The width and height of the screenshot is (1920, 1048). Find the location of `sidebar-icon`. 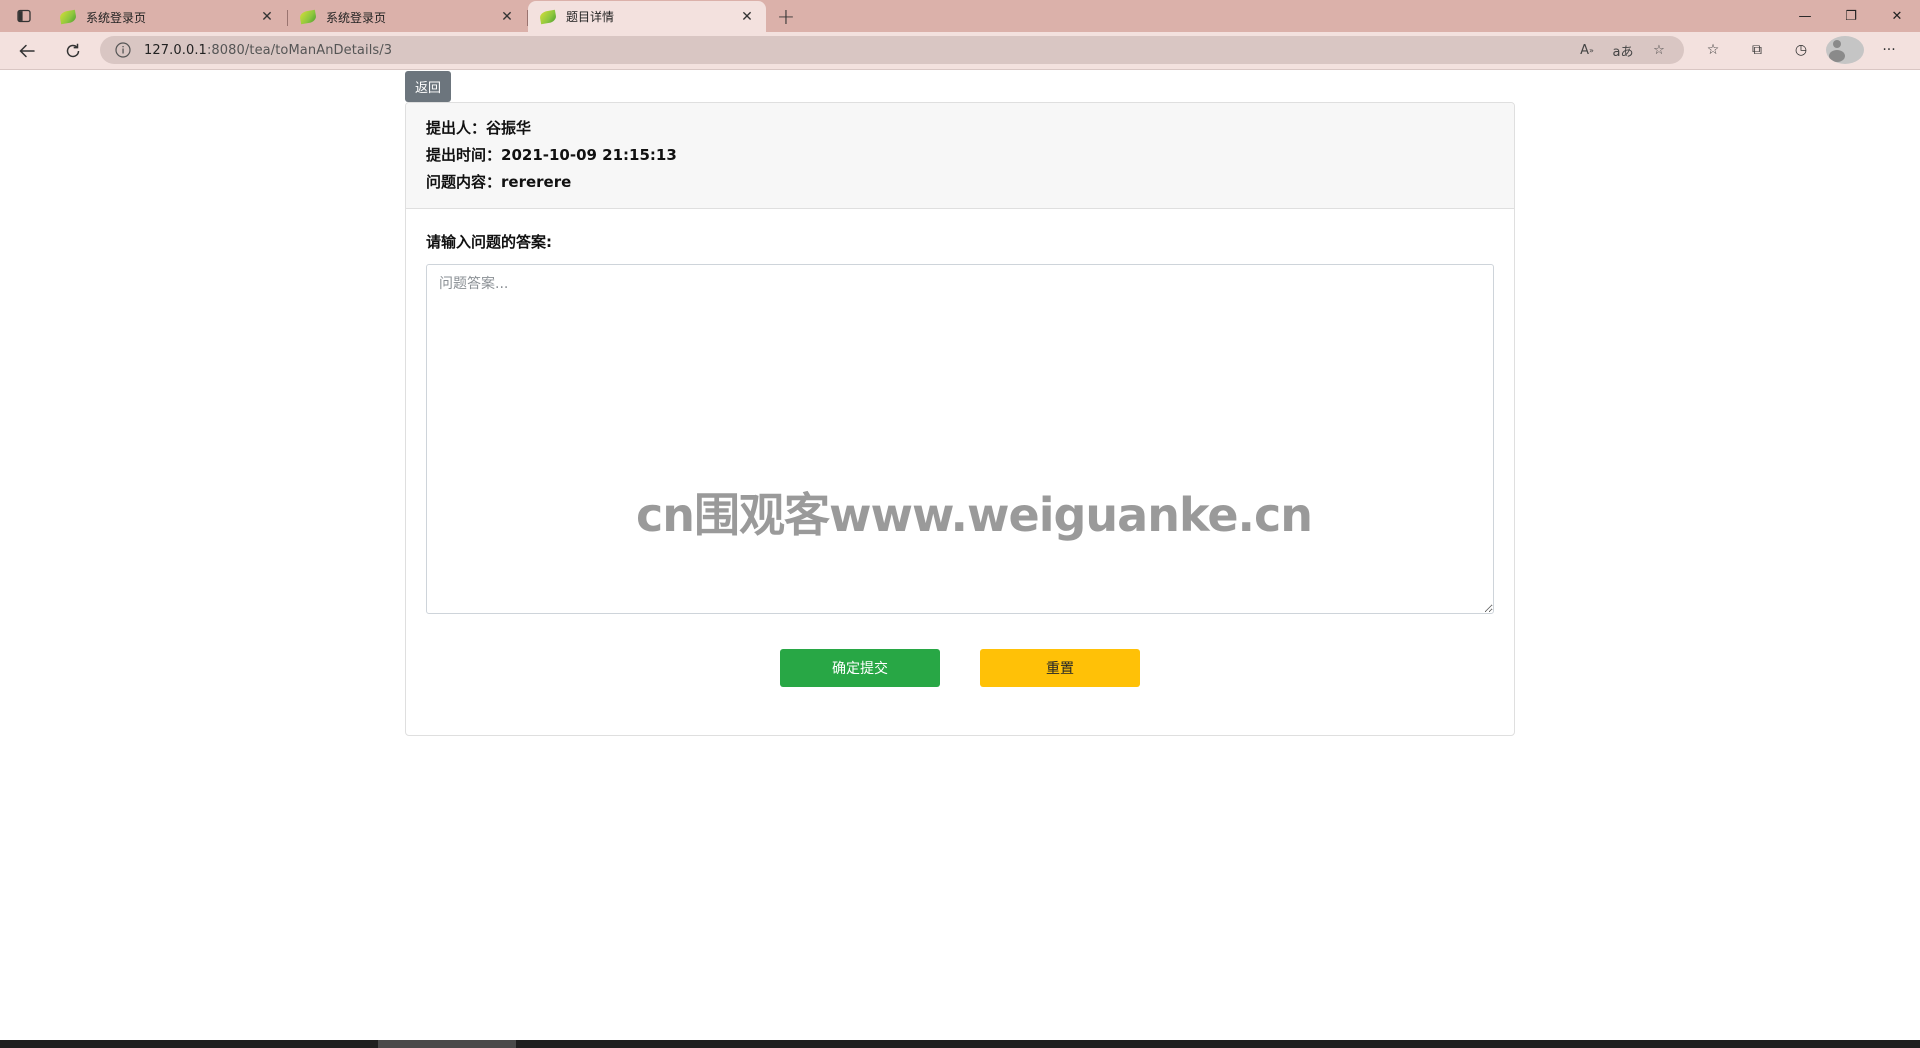

sidebar-icon is located at coordinates (24, 16).